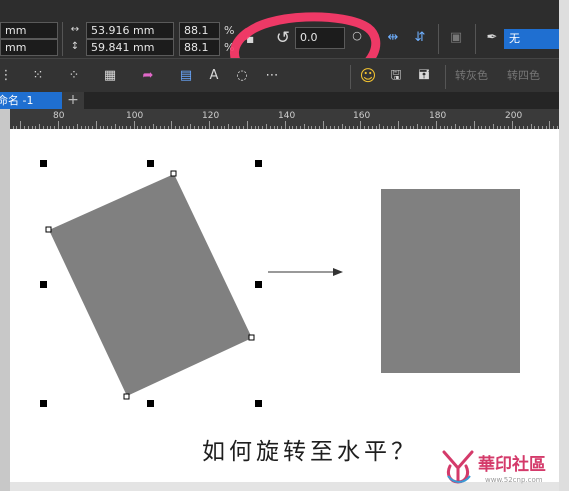 The image size is (569, 491). Describe the element at coordinates (514, 480) in the screenshot. I see `watermark-url: www.52cnp.com` at that location.